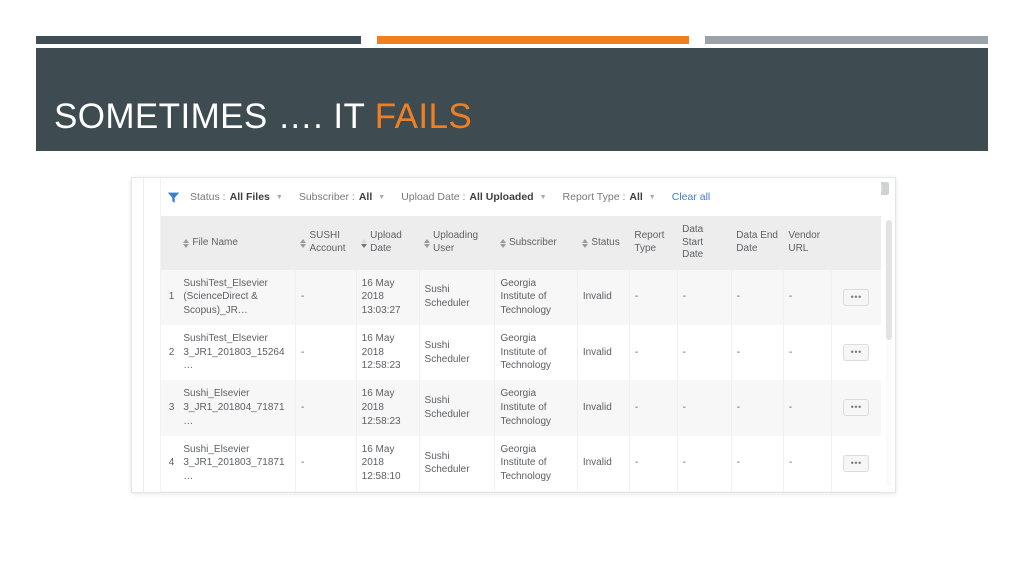  Describe the element at coordinates (364, 243) in the screenshot. I see `sort-icon-active` at that location.